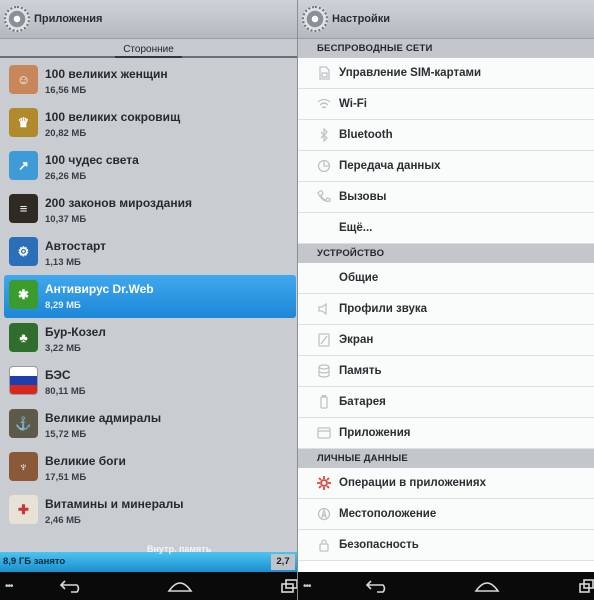 Image resolution: width=594 pixels, height=600 pixels. What do you see at coordinates (23, 509) in the screenshot?
I see `vitamins-icon: ✚` at bounding box center [23, 509].